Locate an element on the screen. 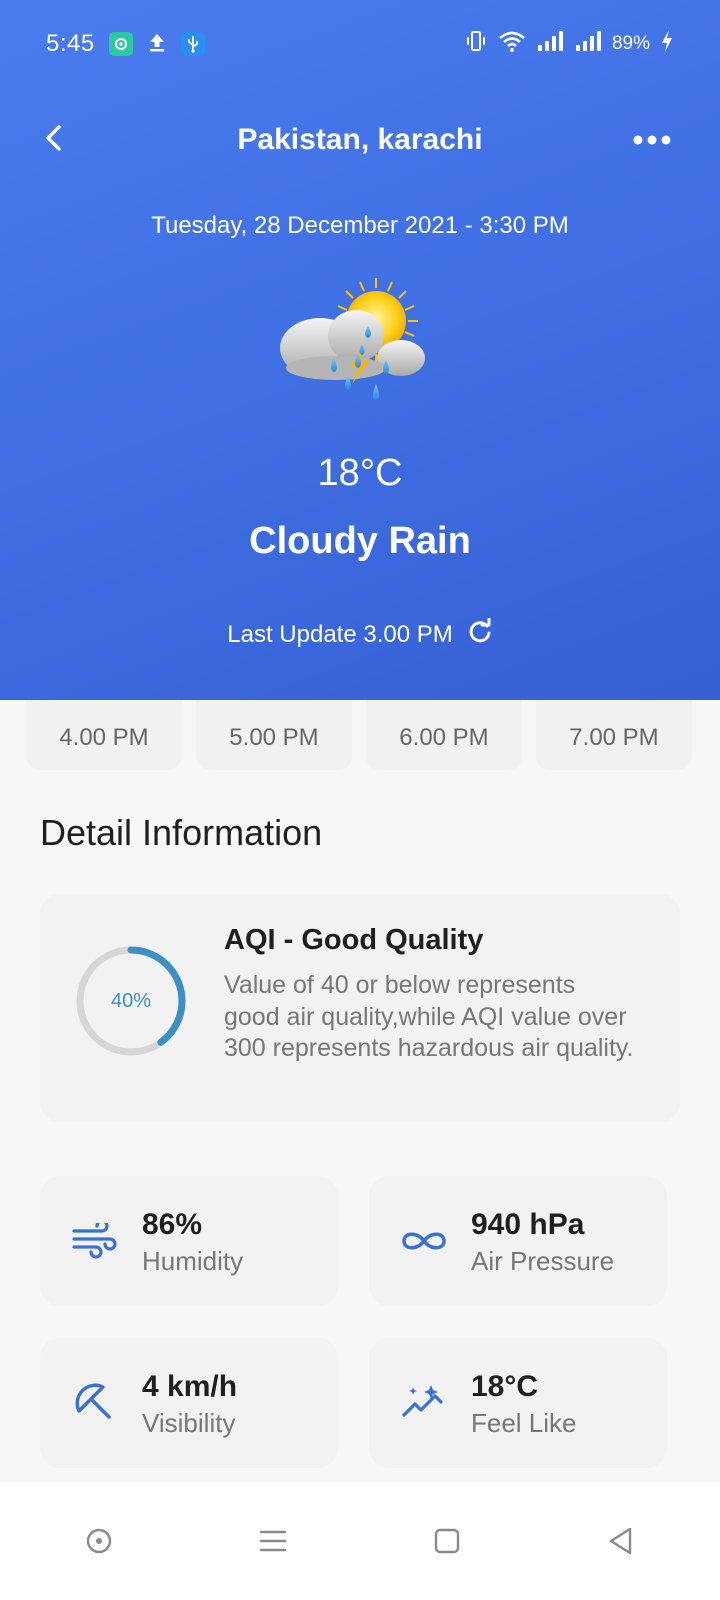 This screenshot has height=1600, width=720. wifi-icon is located at coordinates (512, 44).